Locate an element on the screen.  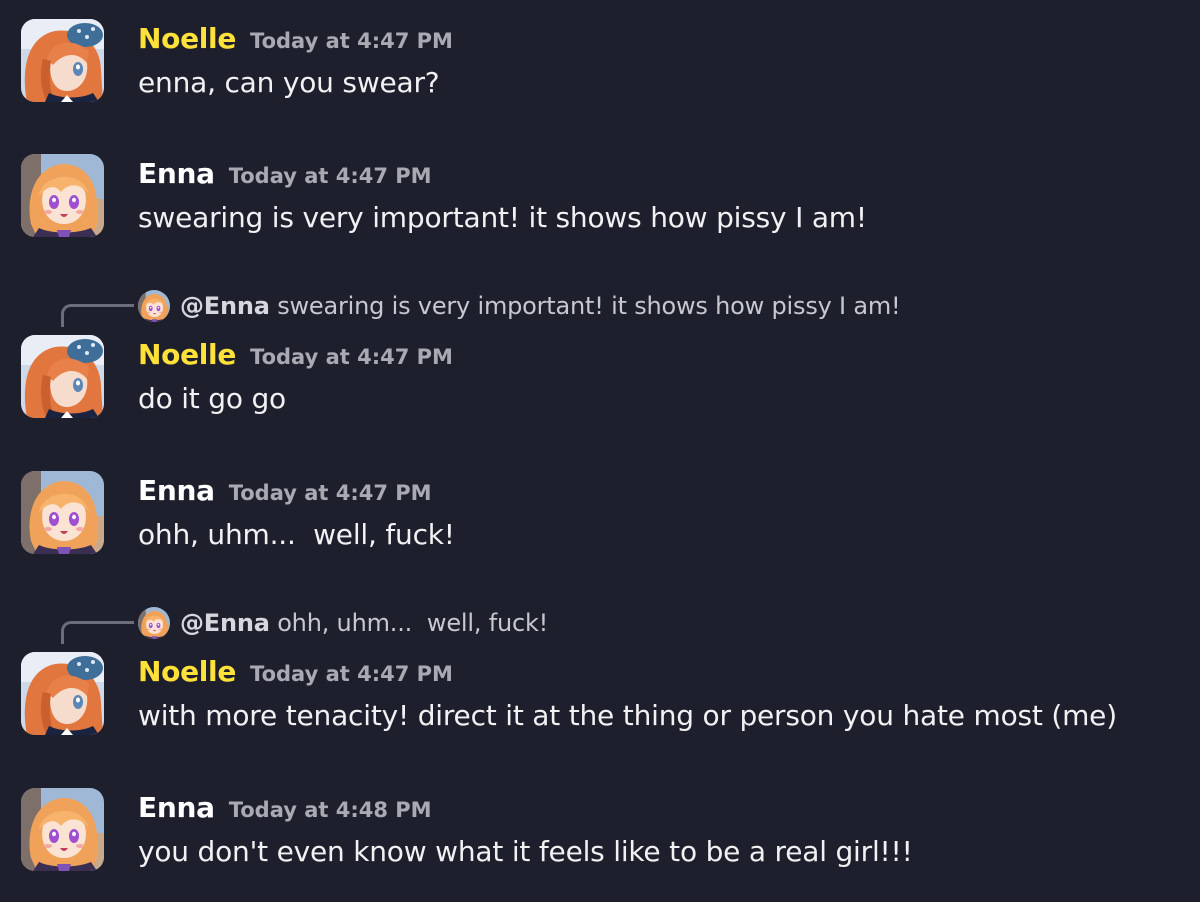
reply-preview: @Enna ohh, uhm... well, fuck! is located at coordinates (600, 623).